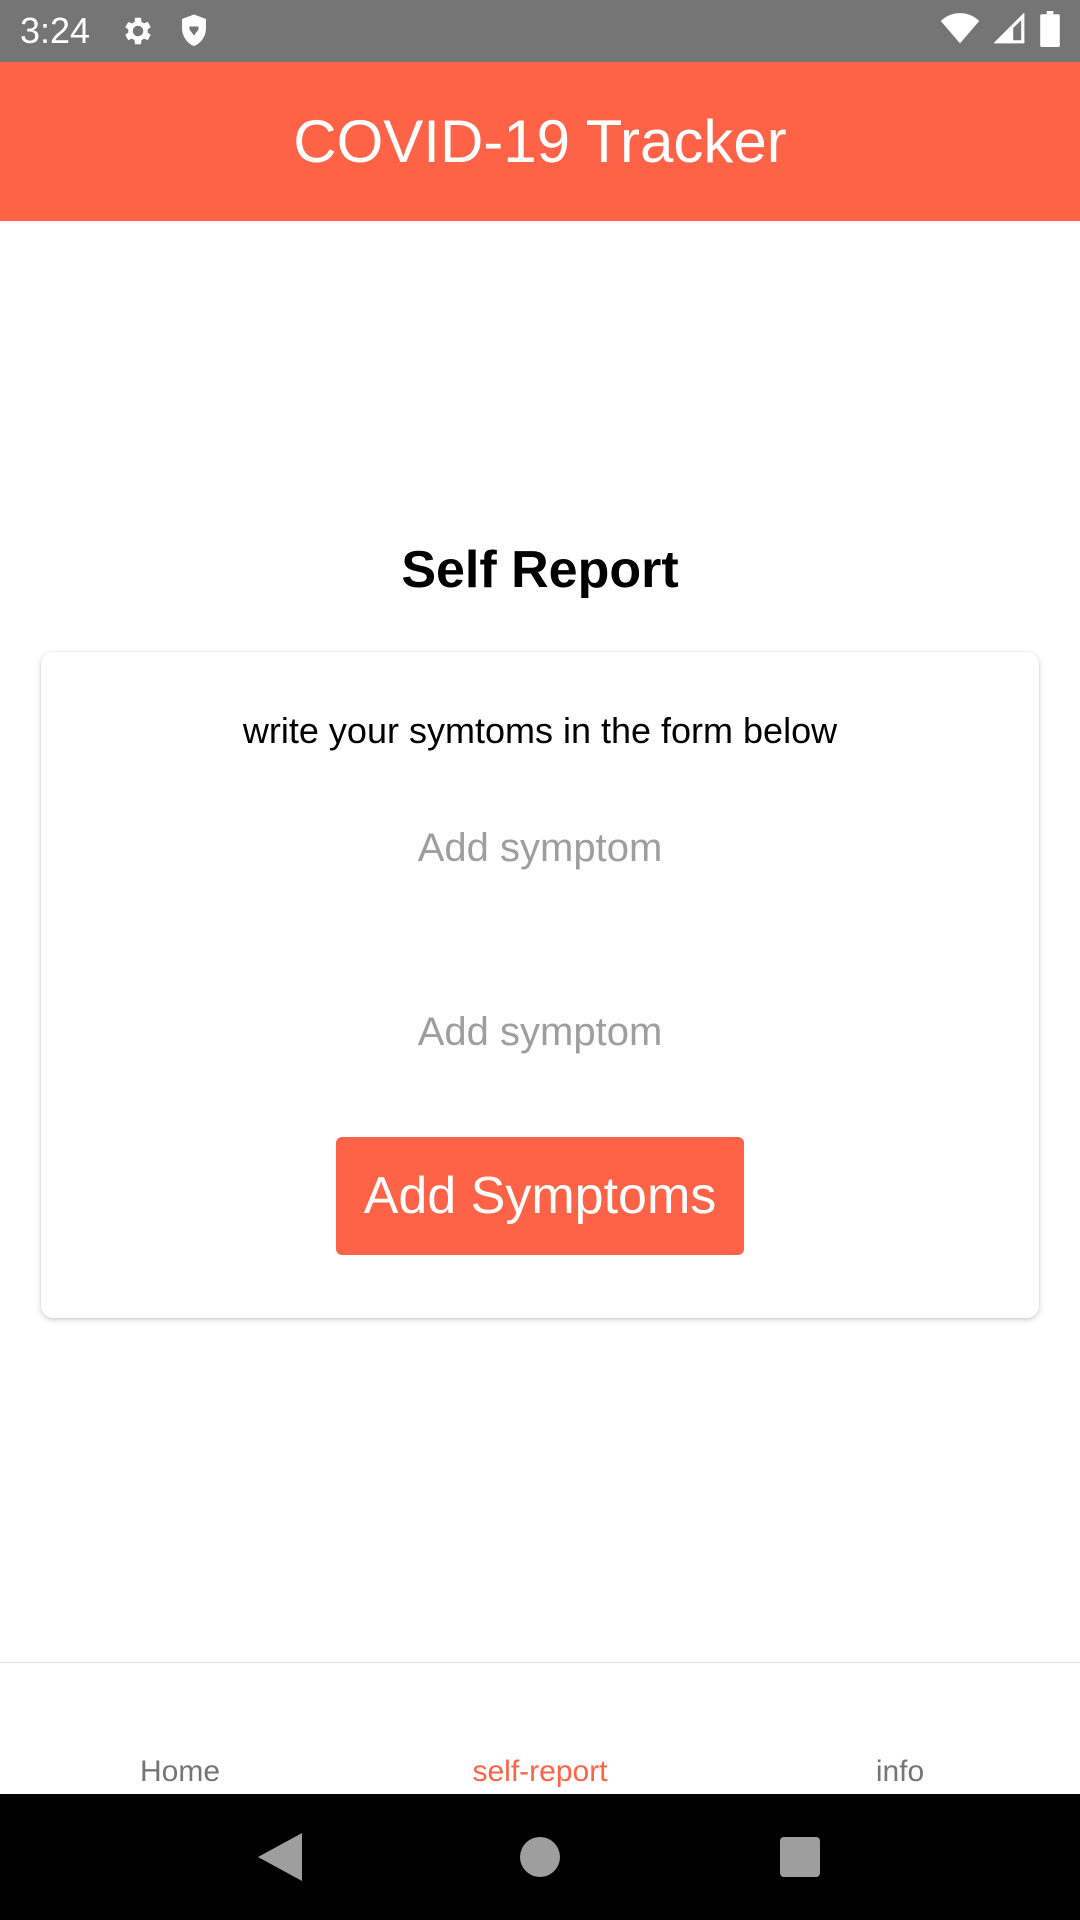 The image size is (1080, 1920). Describe the element at coordinates (900, 1771) in the screenshot. I see `tab-label-info: info` at that location.